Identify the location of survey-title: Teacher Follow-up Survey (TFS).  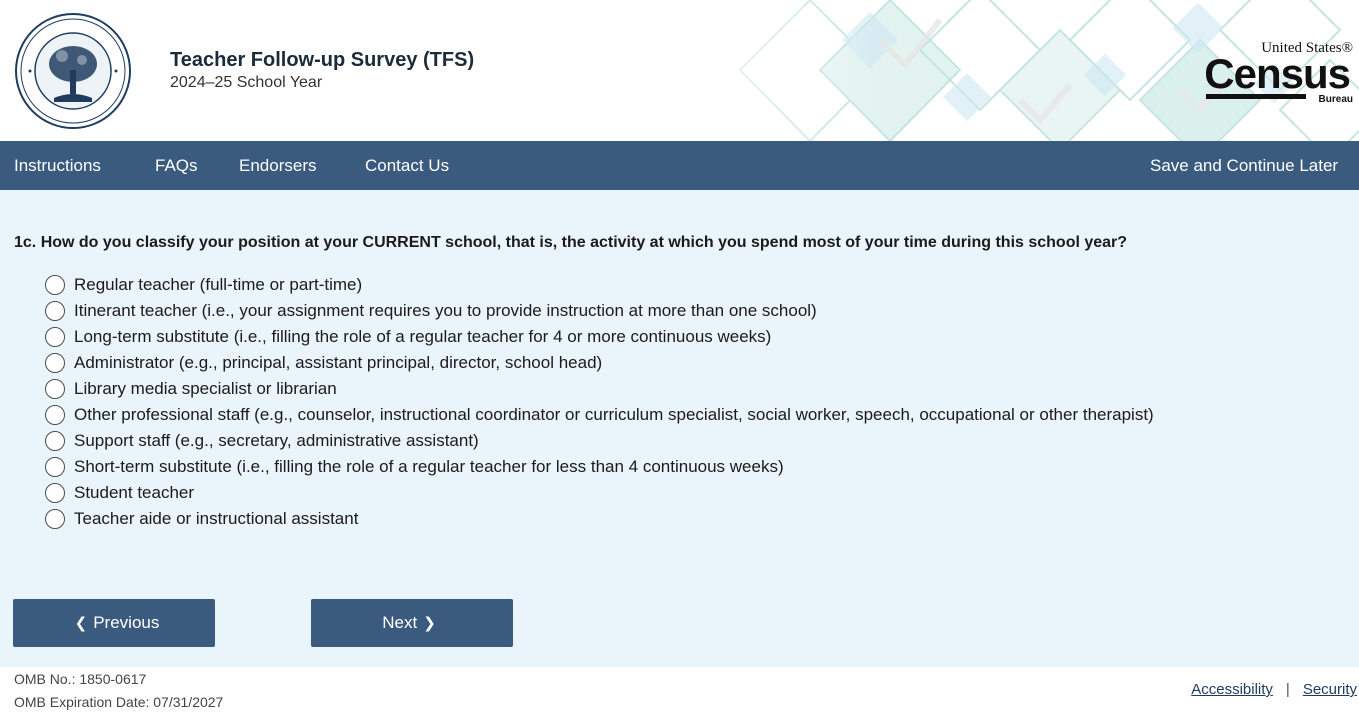
(322, 60).